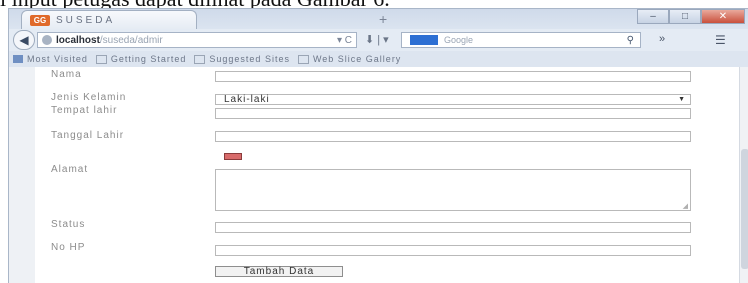 This screenshot has width=748, height=283. Describe the element at coordinates (453, 250) in the screenshot. I see `no-hp-input` at that location.